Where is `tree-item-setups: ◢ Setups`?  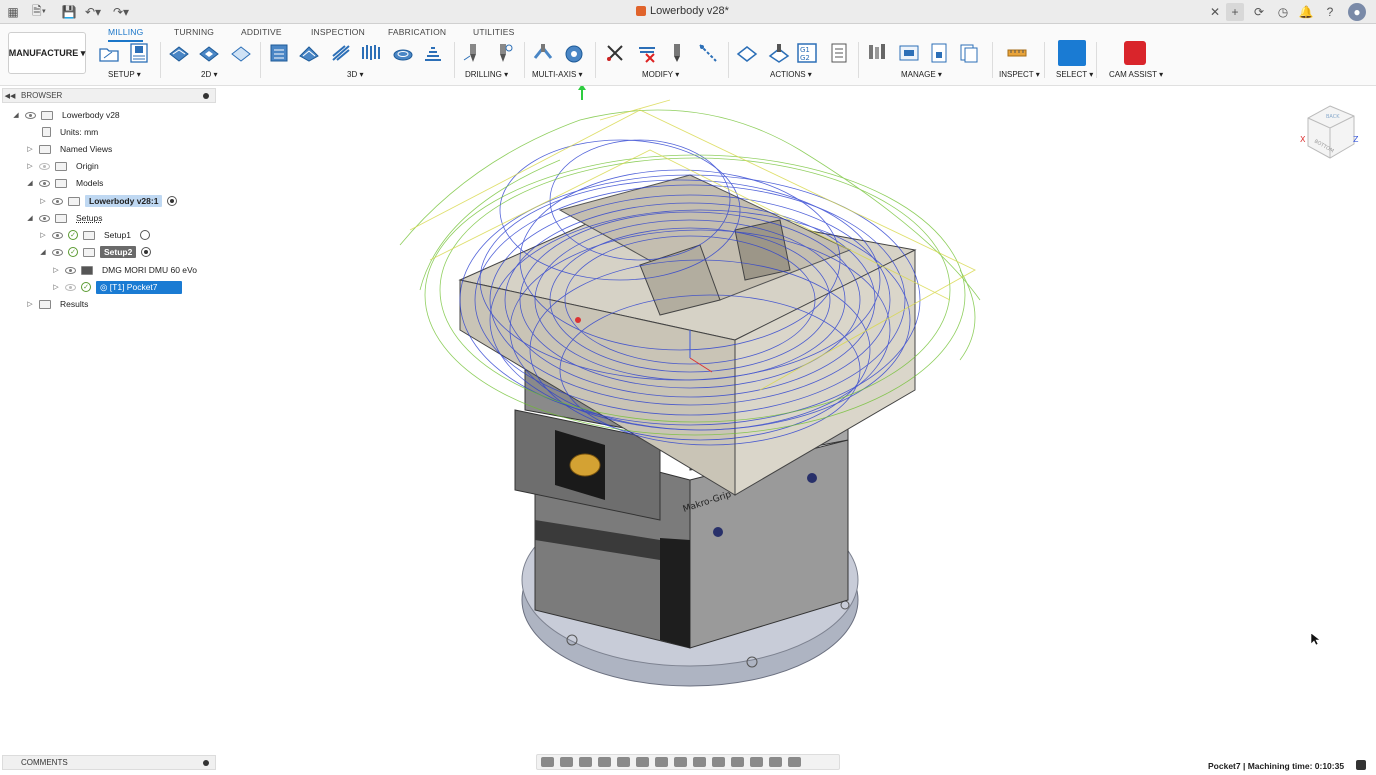 tree-item-setups: ◢ Setups is located at coordinates (66, 218).